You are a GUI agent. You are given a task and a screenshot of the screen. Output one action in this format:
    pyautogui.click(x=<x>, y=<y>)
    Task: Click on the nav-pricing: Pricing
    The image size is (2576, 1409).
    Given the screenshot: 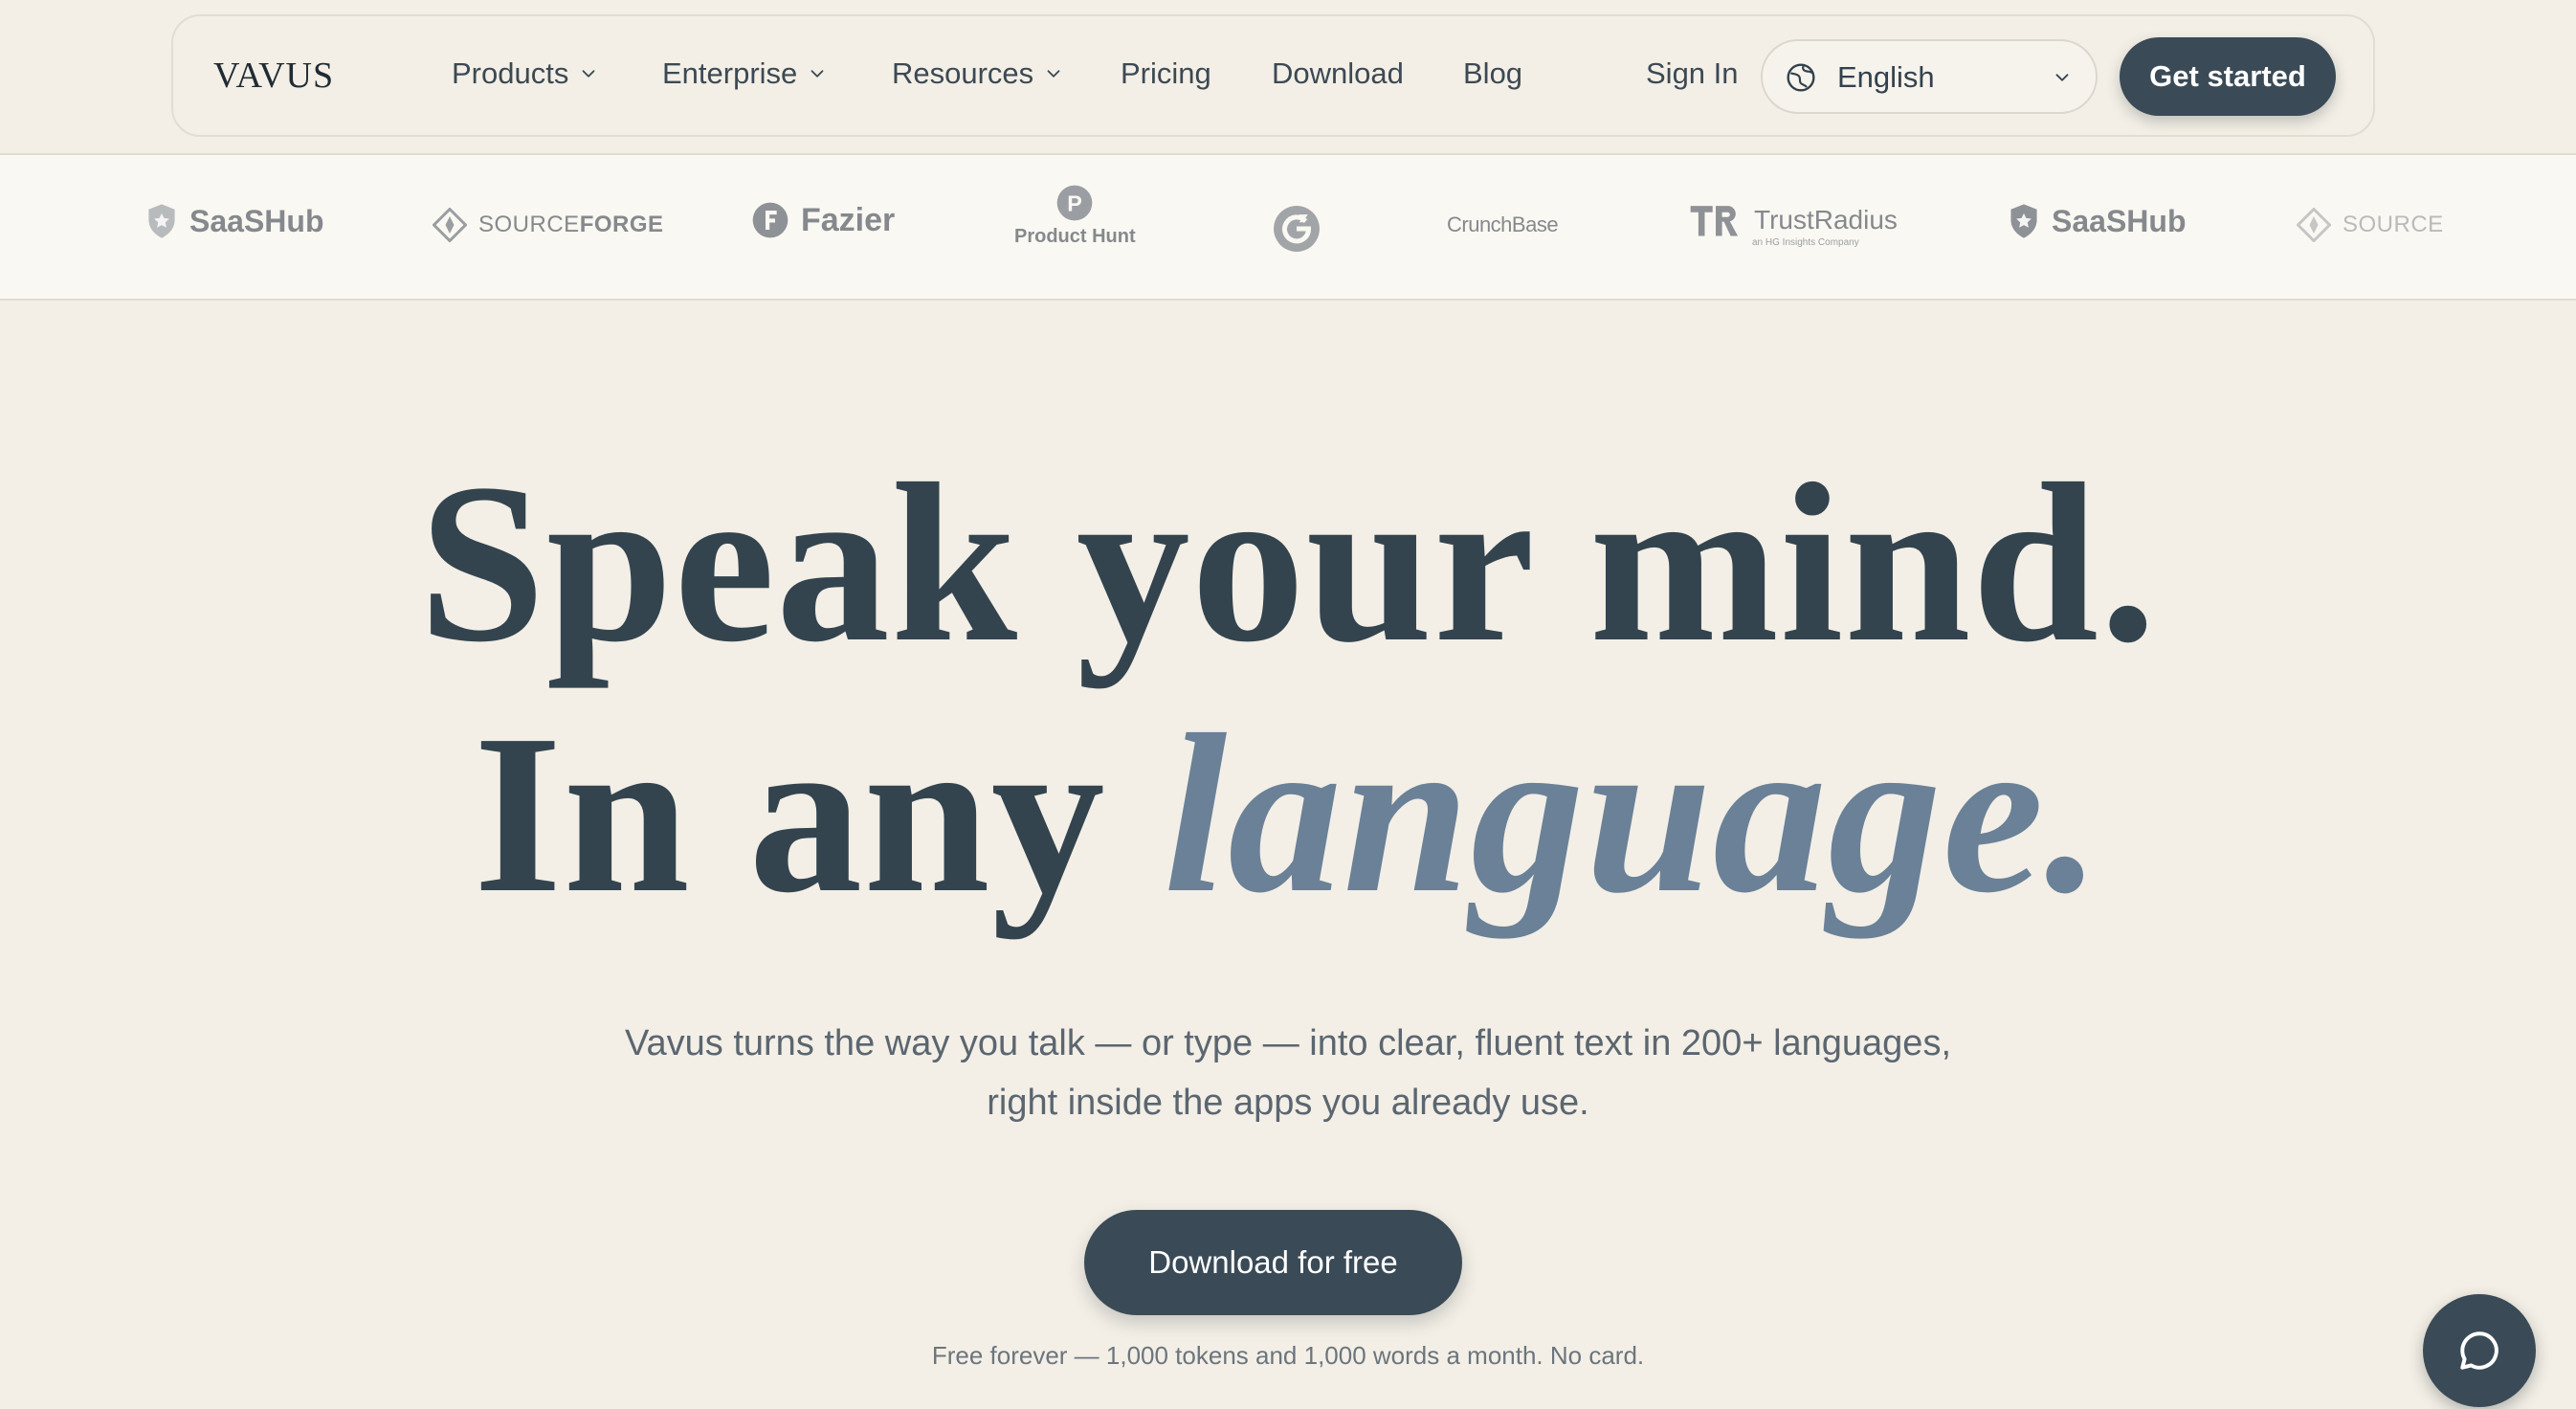 What is the action you would take?
    pyautogui.click(x=1166, y=73)
    